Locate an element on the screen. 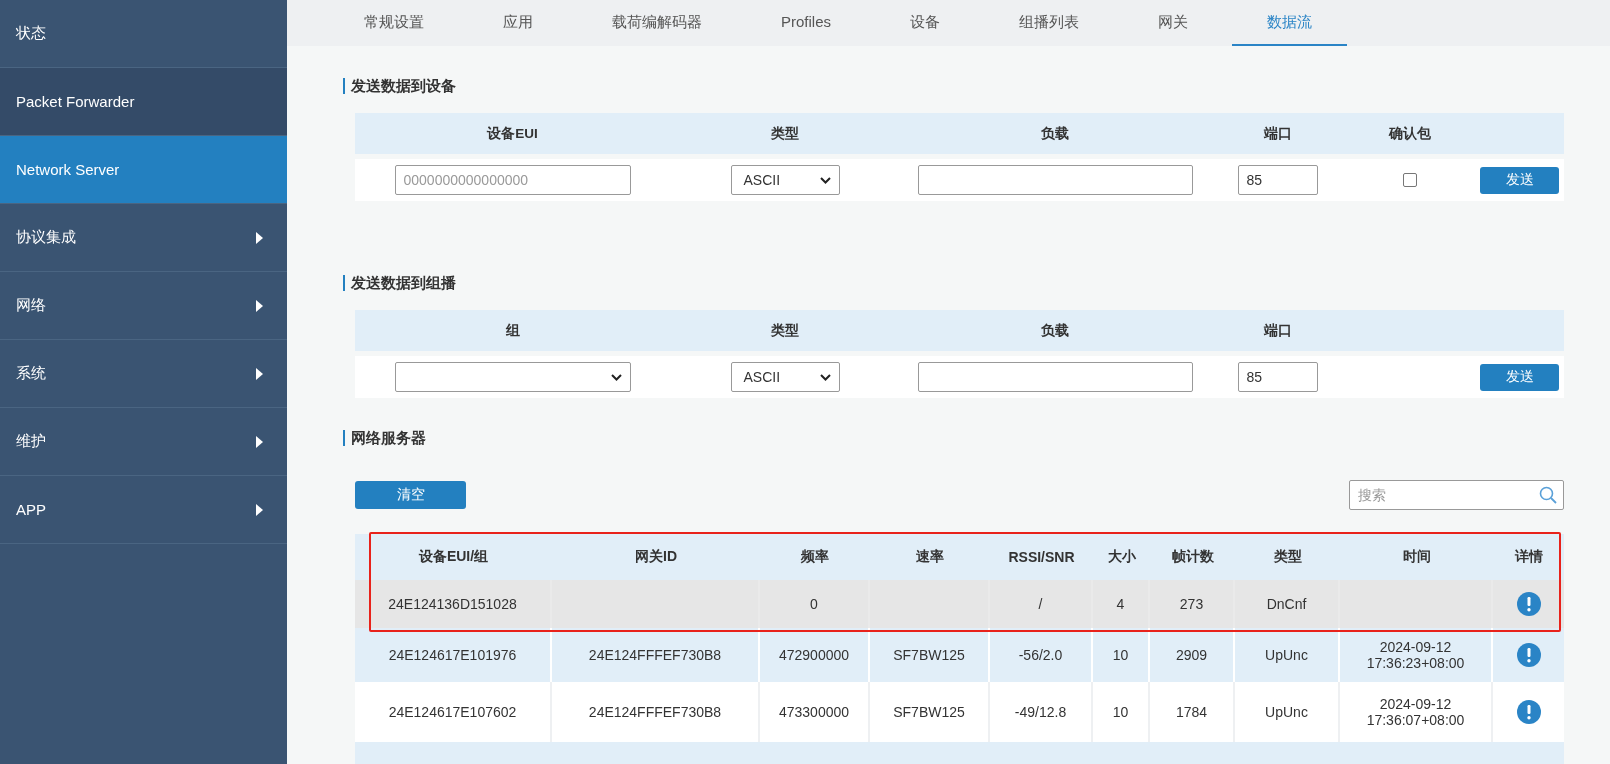  section-title: 网络服务器 is located at coordinates (953, 438).